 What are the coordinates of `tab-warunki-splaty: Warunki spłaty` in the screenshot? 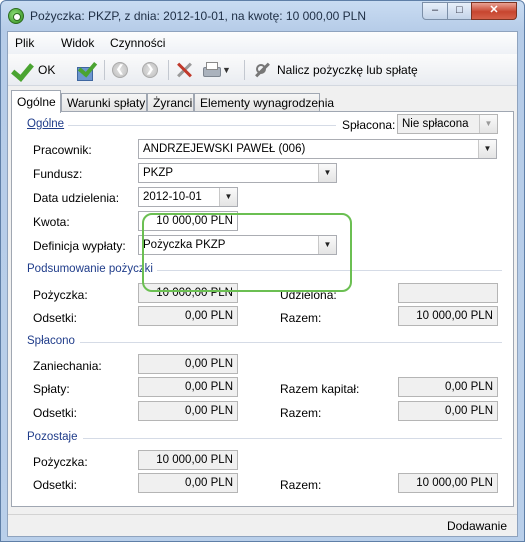 It's located at (104, 102).